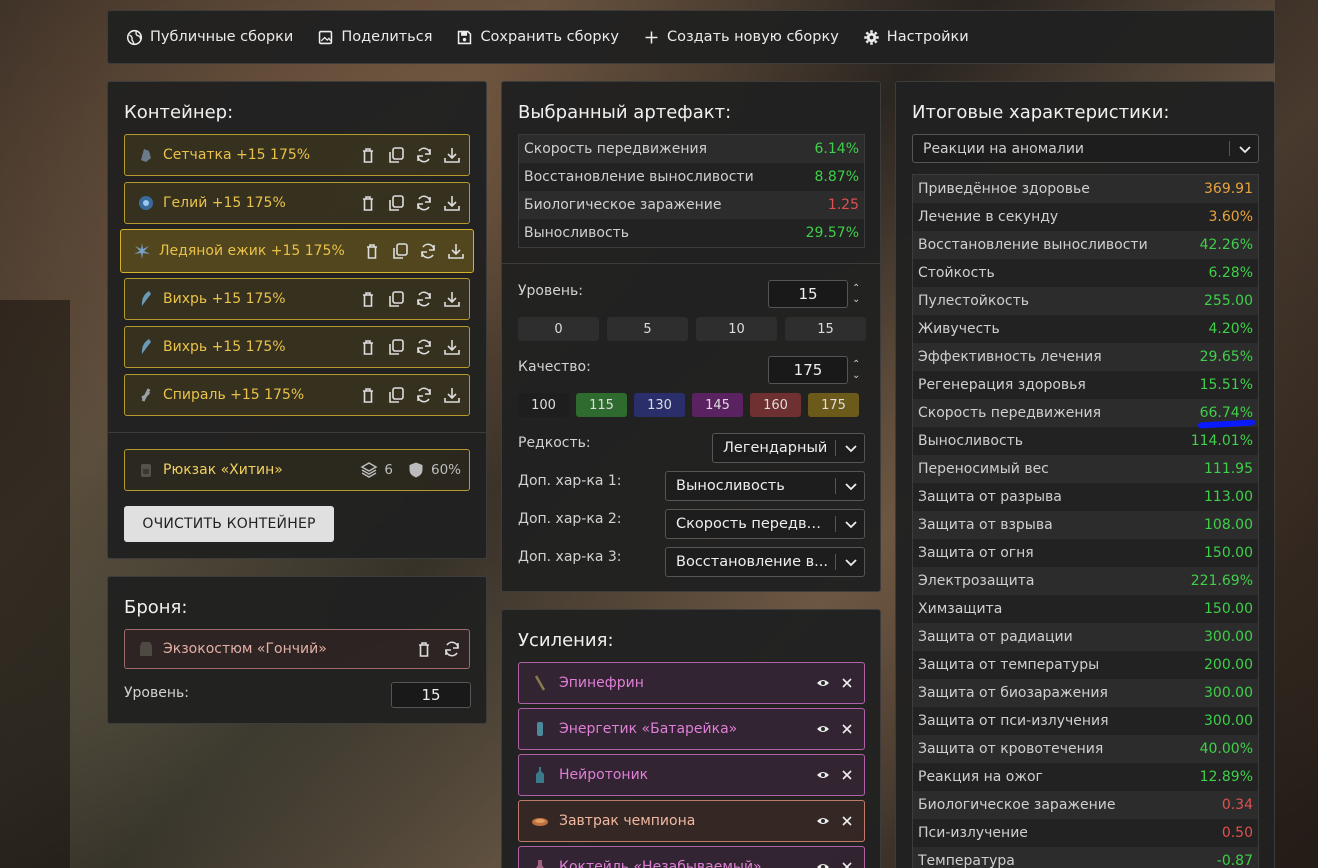 The image size is (1318, 868). Describe the element at coordinates (543, 405) in the screenshot. I see `quality-preset-button: 100` at that location.